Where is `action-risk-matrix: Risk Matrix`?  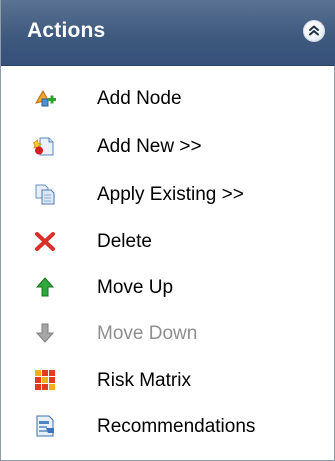
action-risk-matrix: Risk Matrix is located at coordinates (167, 380).